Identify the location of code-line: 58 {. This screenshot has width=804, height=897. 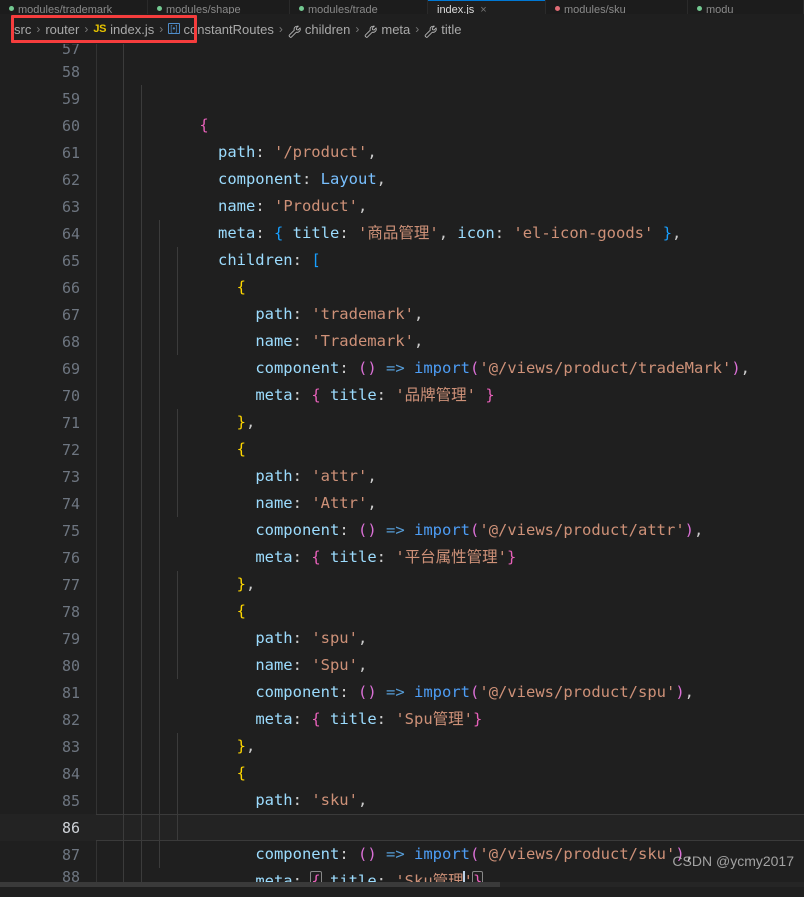
(402, 96).